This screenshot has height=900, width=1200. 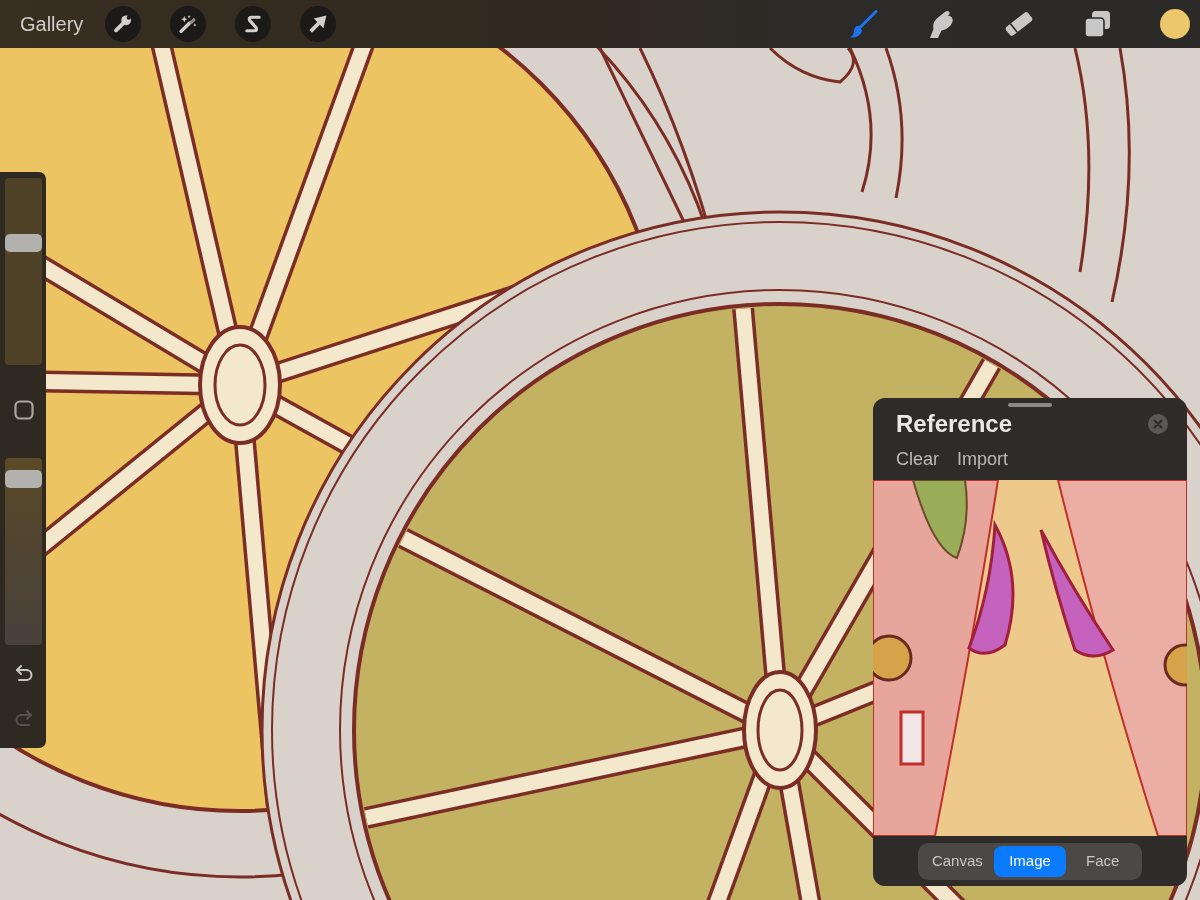 I want to click on brush-size-slider, so click(x=23, y=271).